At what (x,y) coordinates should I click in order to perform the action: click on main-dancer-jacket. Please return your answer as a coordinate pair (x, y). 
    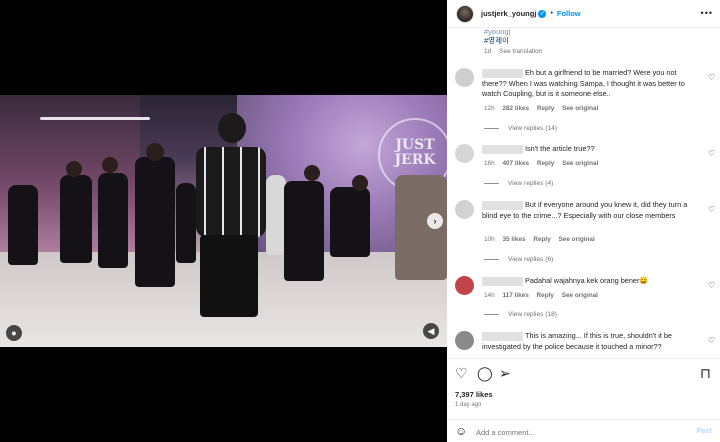
    Looking at the image, I should click on (231, 192).